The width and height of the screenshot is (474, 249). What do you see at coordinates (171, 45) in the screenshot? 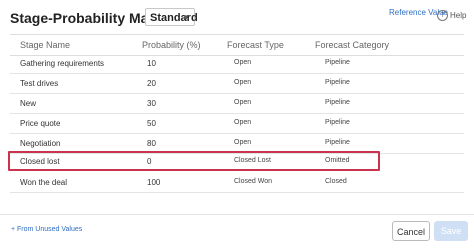
I see `column-header-probability: Probability (%)` at bounding box center [171, 45].